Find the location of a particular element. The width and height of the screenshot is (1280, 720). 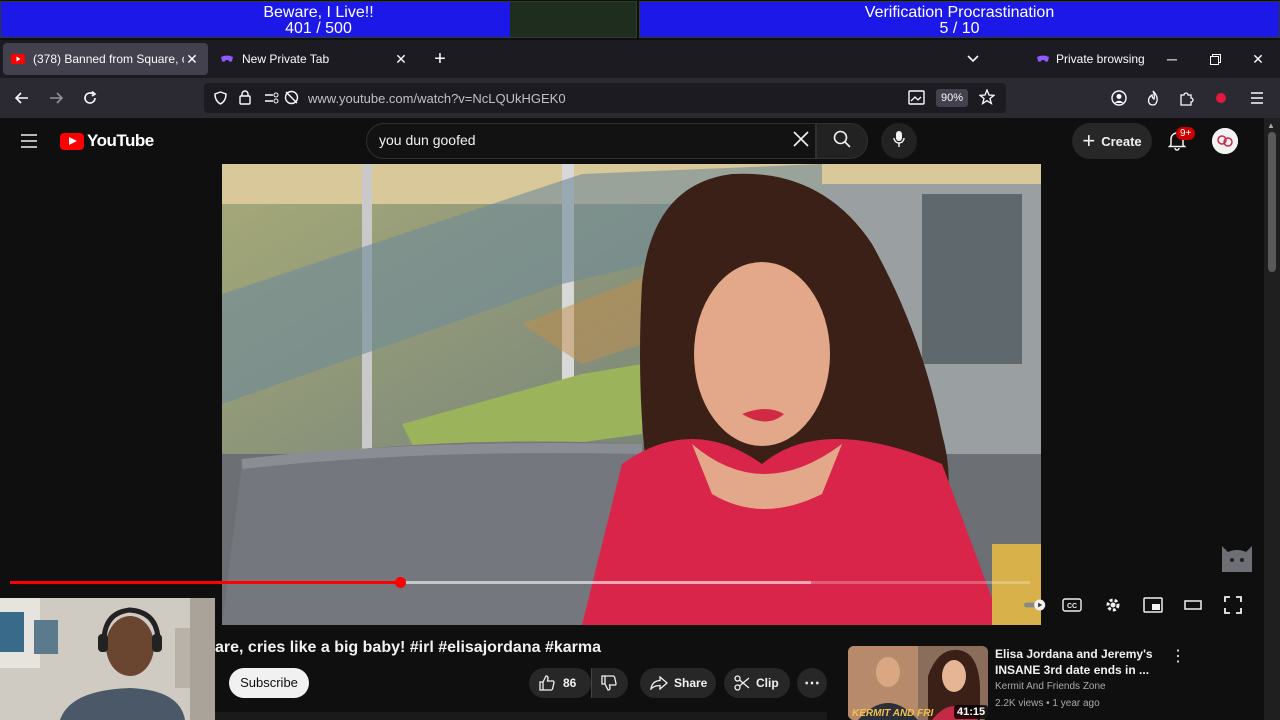

goal-2-progress: 5 / 10 is located at coordinates (959, 28).